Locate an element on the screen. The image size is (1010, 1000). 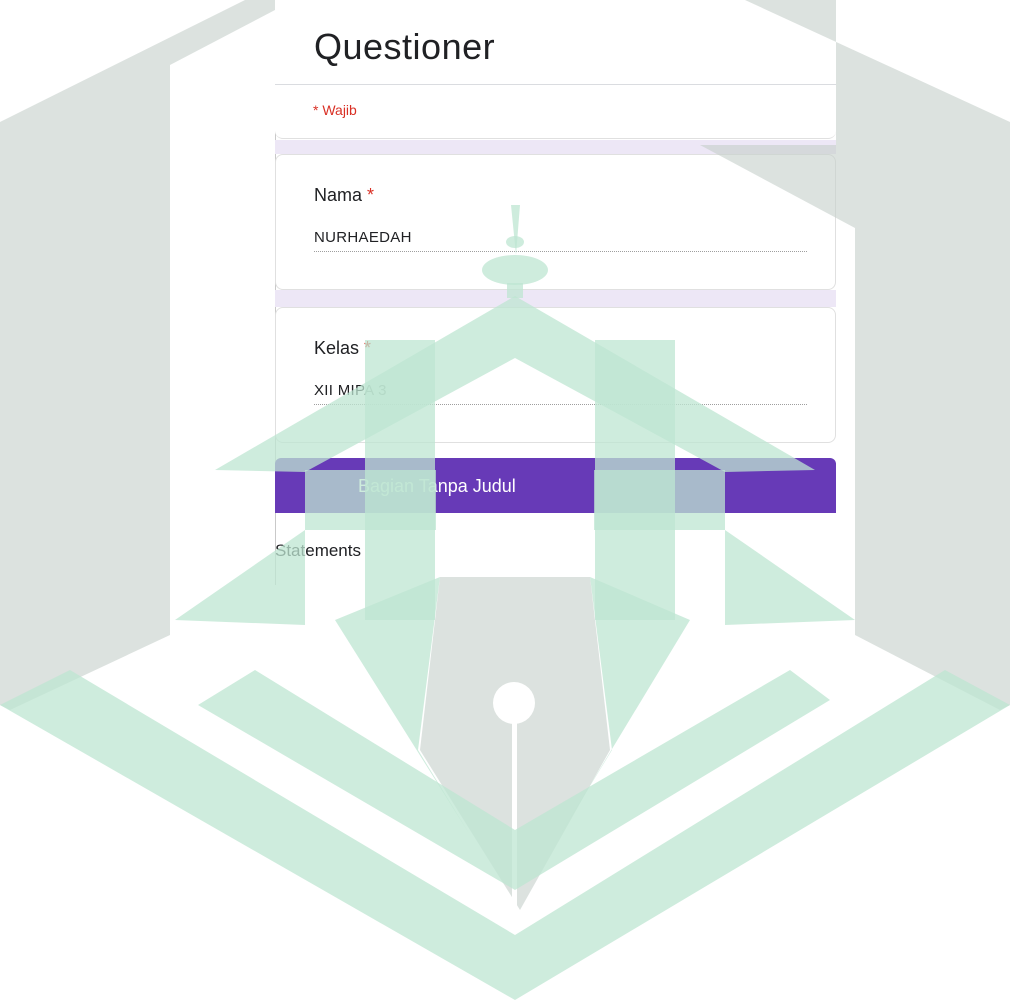
nama-answer-input: NURHAEDAH is located at coordinates (363, 237).